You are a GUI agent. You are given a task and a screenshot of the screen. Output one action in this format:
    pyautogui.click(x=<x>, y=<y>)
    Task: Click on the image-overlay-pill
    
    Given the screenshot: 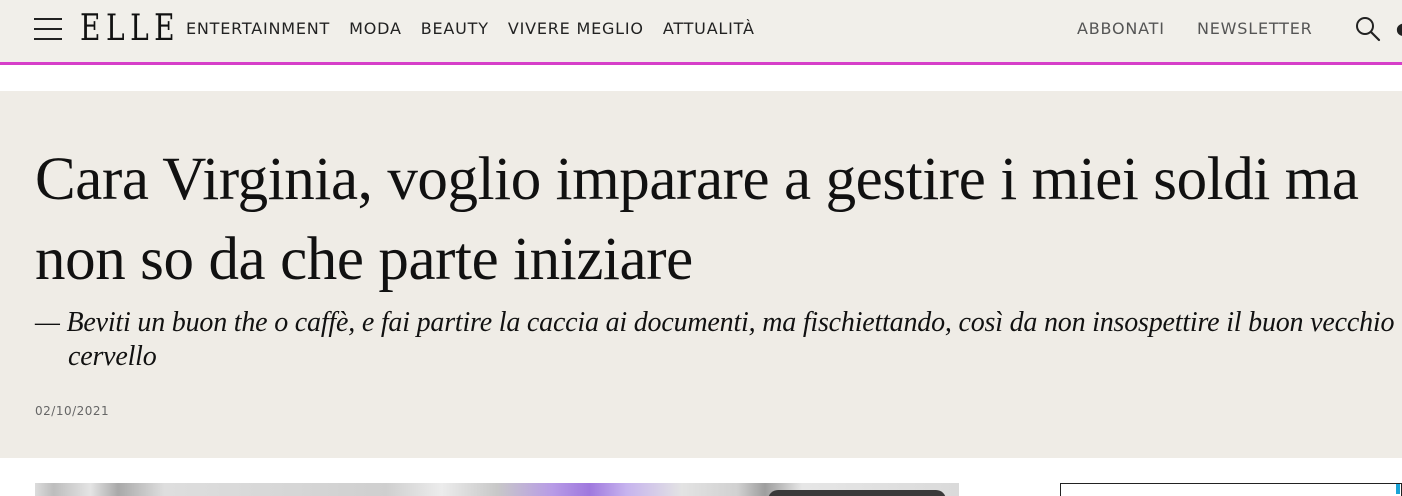 What is the action you would take?
    pyautogui.click(x=857, y=493)
    